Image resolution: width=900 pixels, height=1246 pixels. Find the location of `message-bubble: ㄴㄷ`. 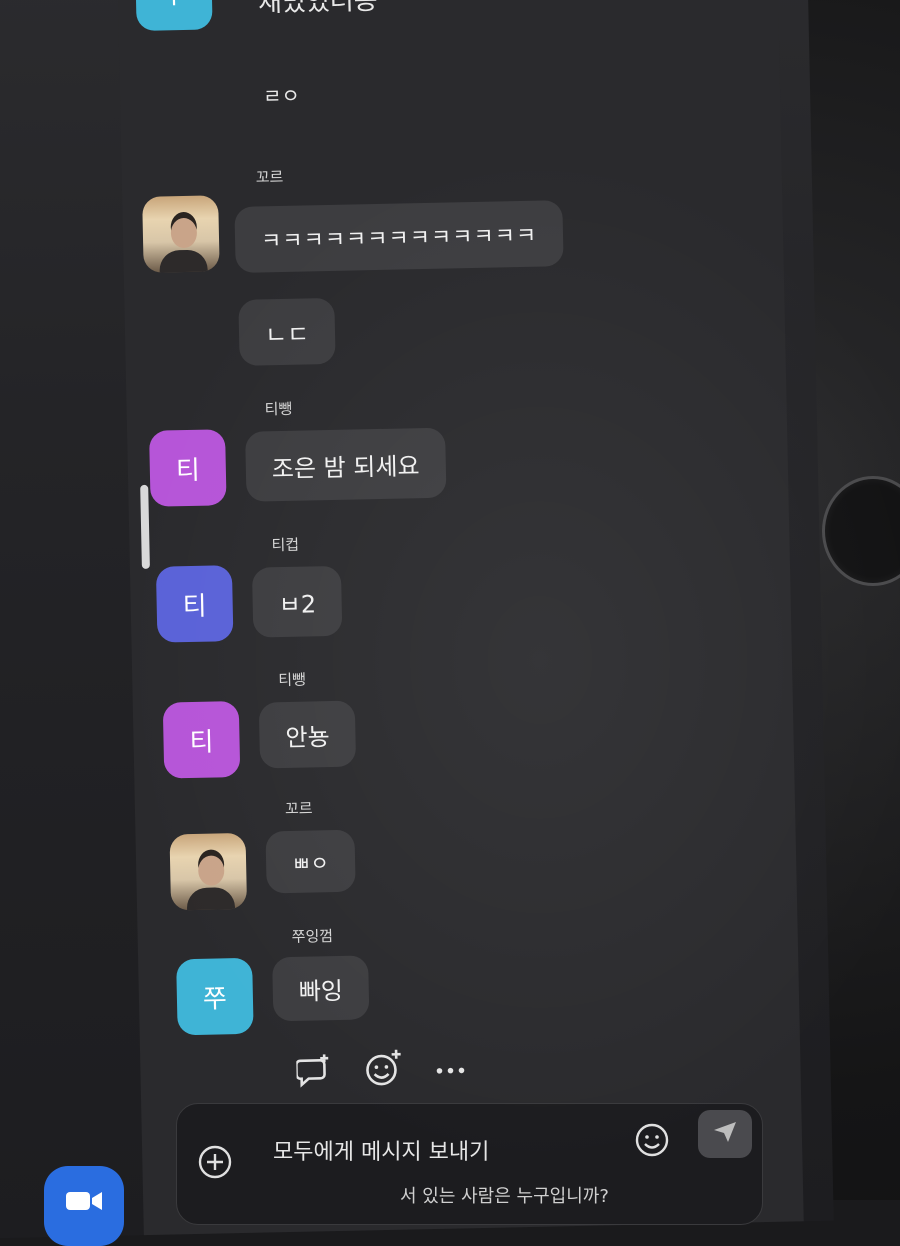

message-bubble: ㄴㄷ is located at coordinates (287, 331).